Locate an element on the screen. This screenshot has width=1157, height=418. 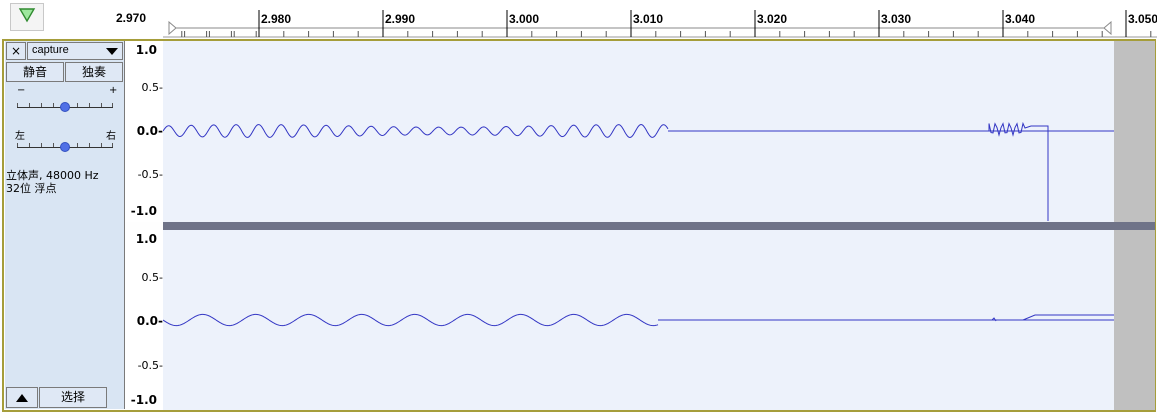
close-icon: × is located at coordinates (16, 51).